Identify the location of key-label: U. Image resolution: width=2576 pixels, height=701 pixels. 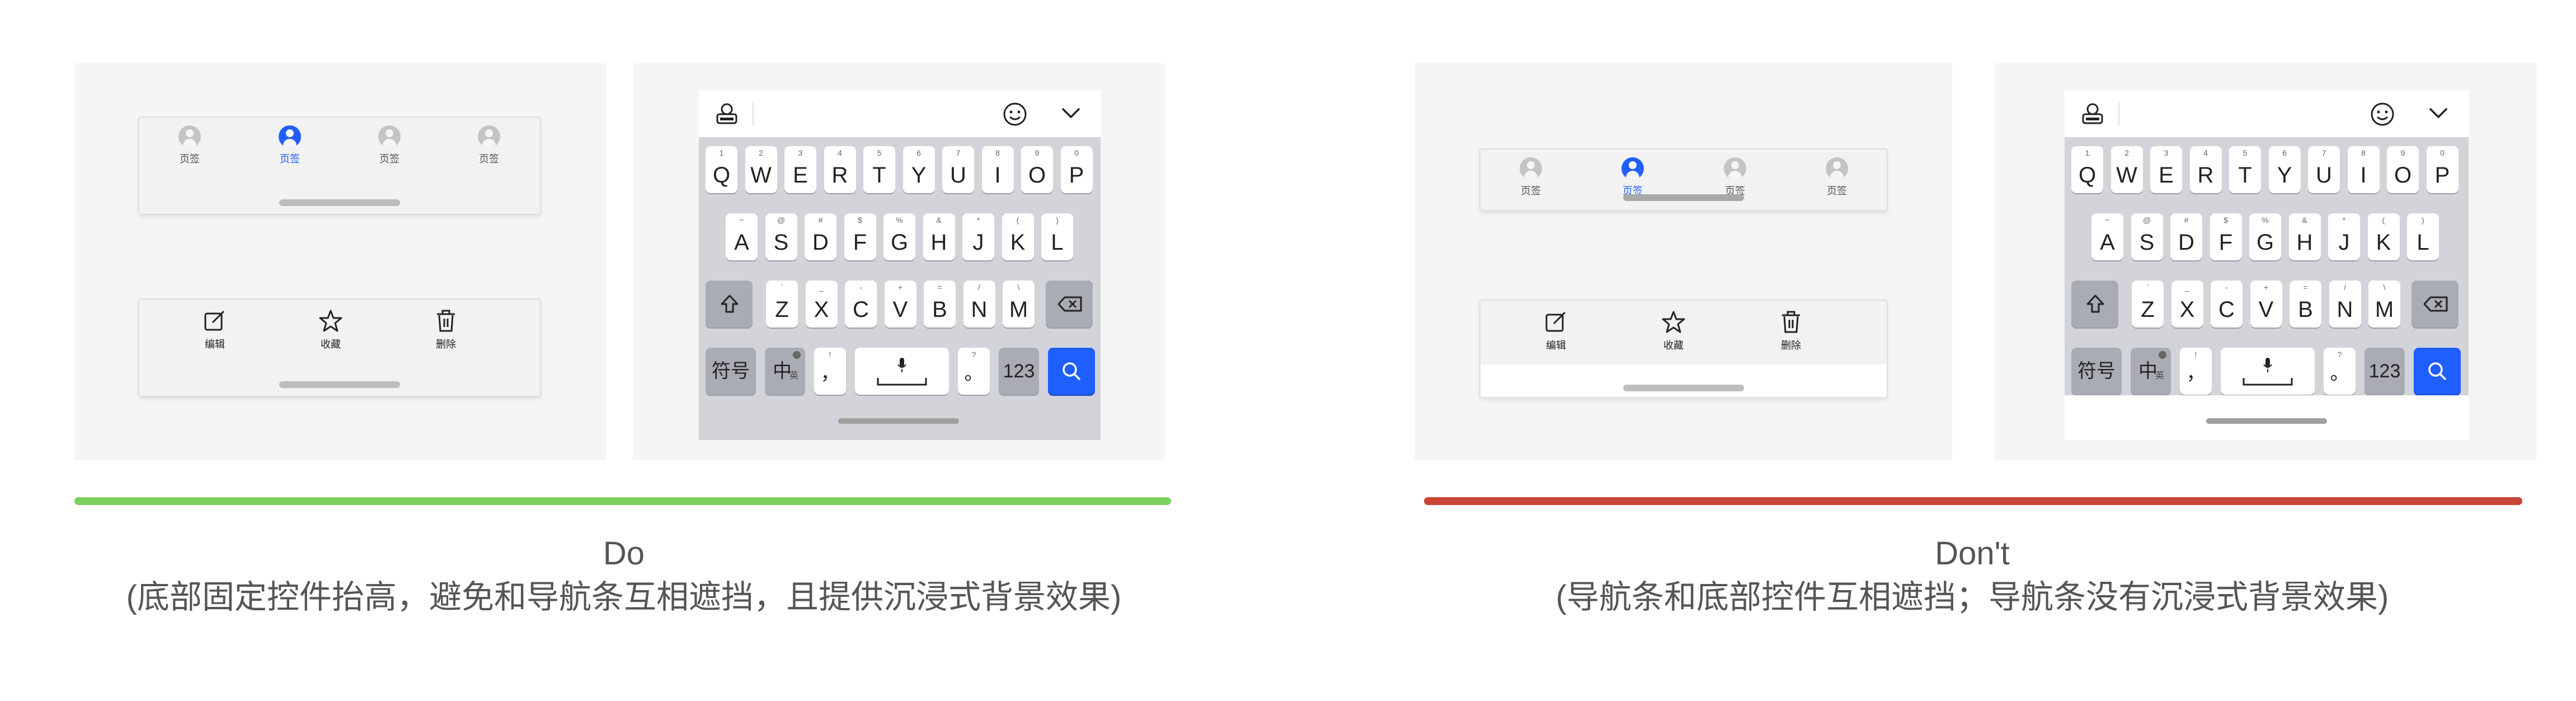
(2324, 175).